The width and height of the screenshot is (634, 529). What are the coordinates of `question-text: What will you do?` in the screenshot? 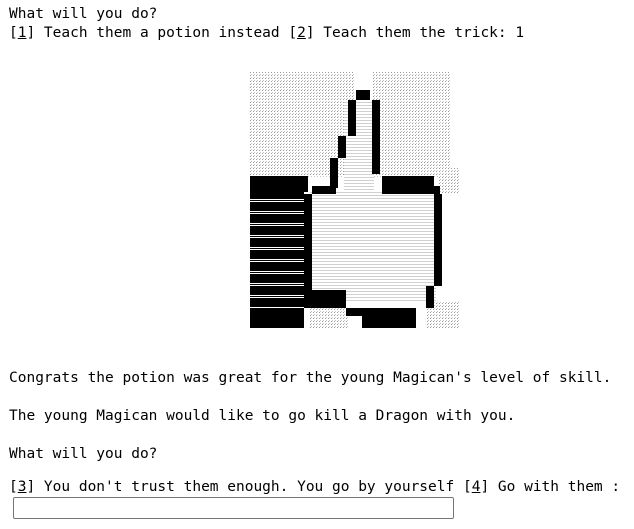 It's located at (83, 454).